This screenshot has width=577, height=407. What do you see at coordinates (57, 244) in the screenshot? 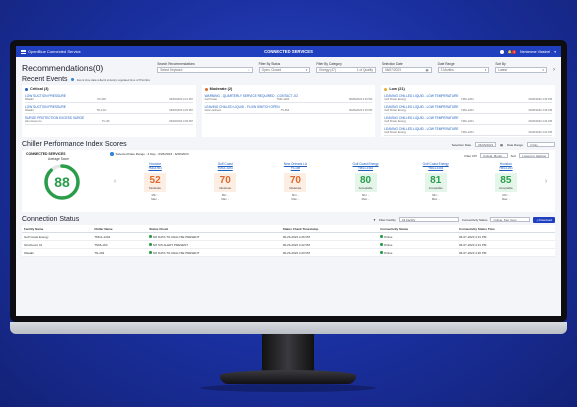
I see `facility-cell: Ghorbouni 01` at bounding box center [57, 244].